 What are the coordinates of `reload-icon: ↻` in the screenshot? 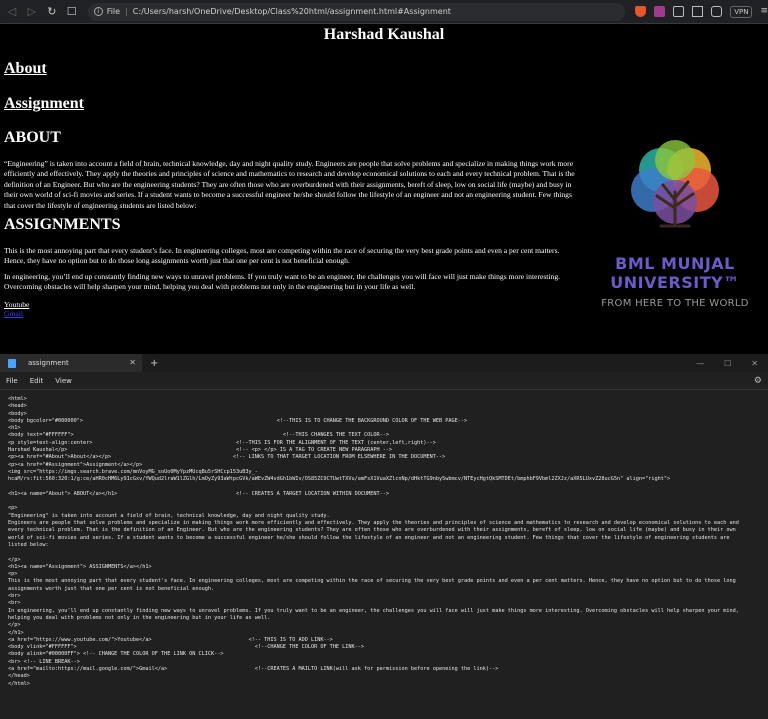 It's located at (52, 12).